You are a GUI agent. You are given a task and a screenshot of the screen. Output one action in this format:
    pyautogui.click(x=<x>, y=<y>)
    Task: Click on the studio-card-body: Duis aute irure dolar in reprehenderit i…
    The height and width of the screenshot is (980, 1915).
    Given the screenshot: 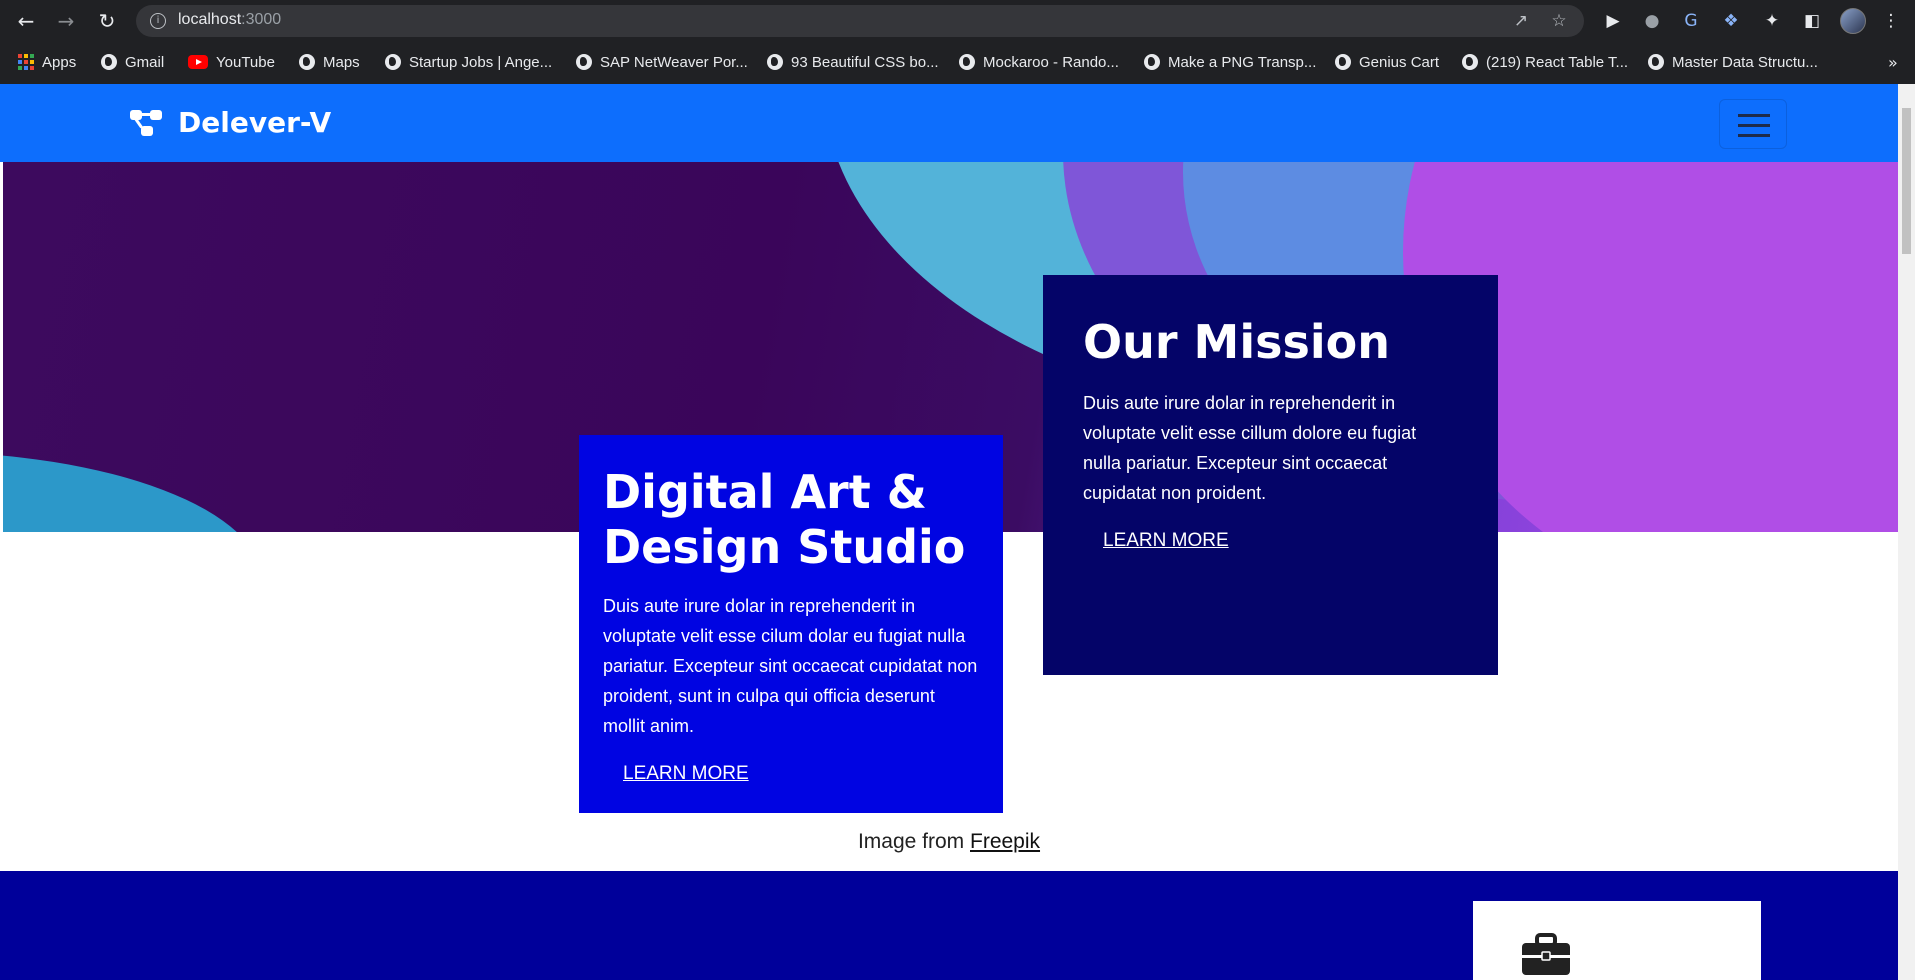 What is the action you would take?
    pyautogui.click(x=790, y=666)
    